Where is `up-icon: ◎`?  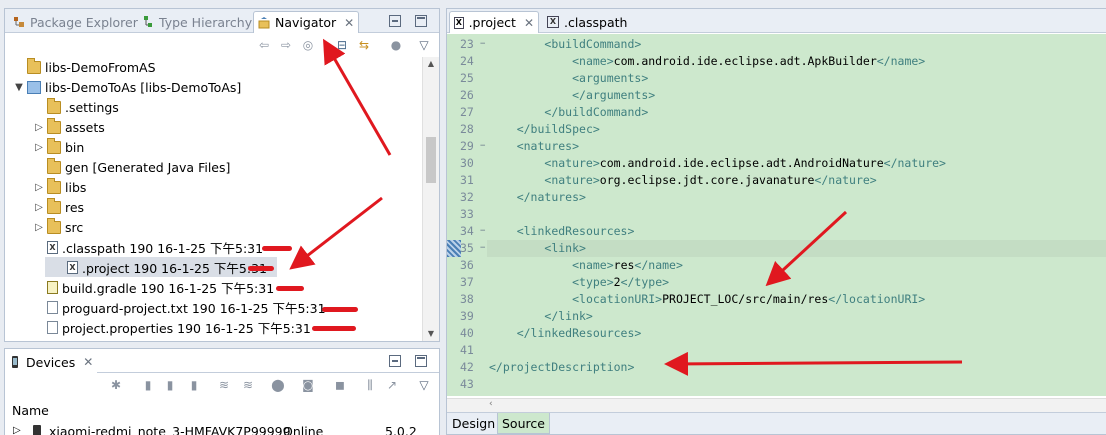
up-icon: ◎ is located at coordinates (308, 45).